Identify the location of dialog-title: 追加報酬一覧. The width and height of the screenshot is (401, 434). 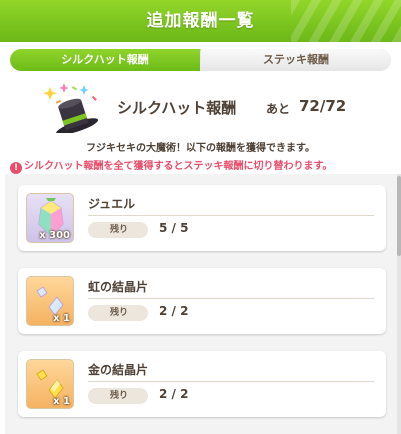
(200, 21).